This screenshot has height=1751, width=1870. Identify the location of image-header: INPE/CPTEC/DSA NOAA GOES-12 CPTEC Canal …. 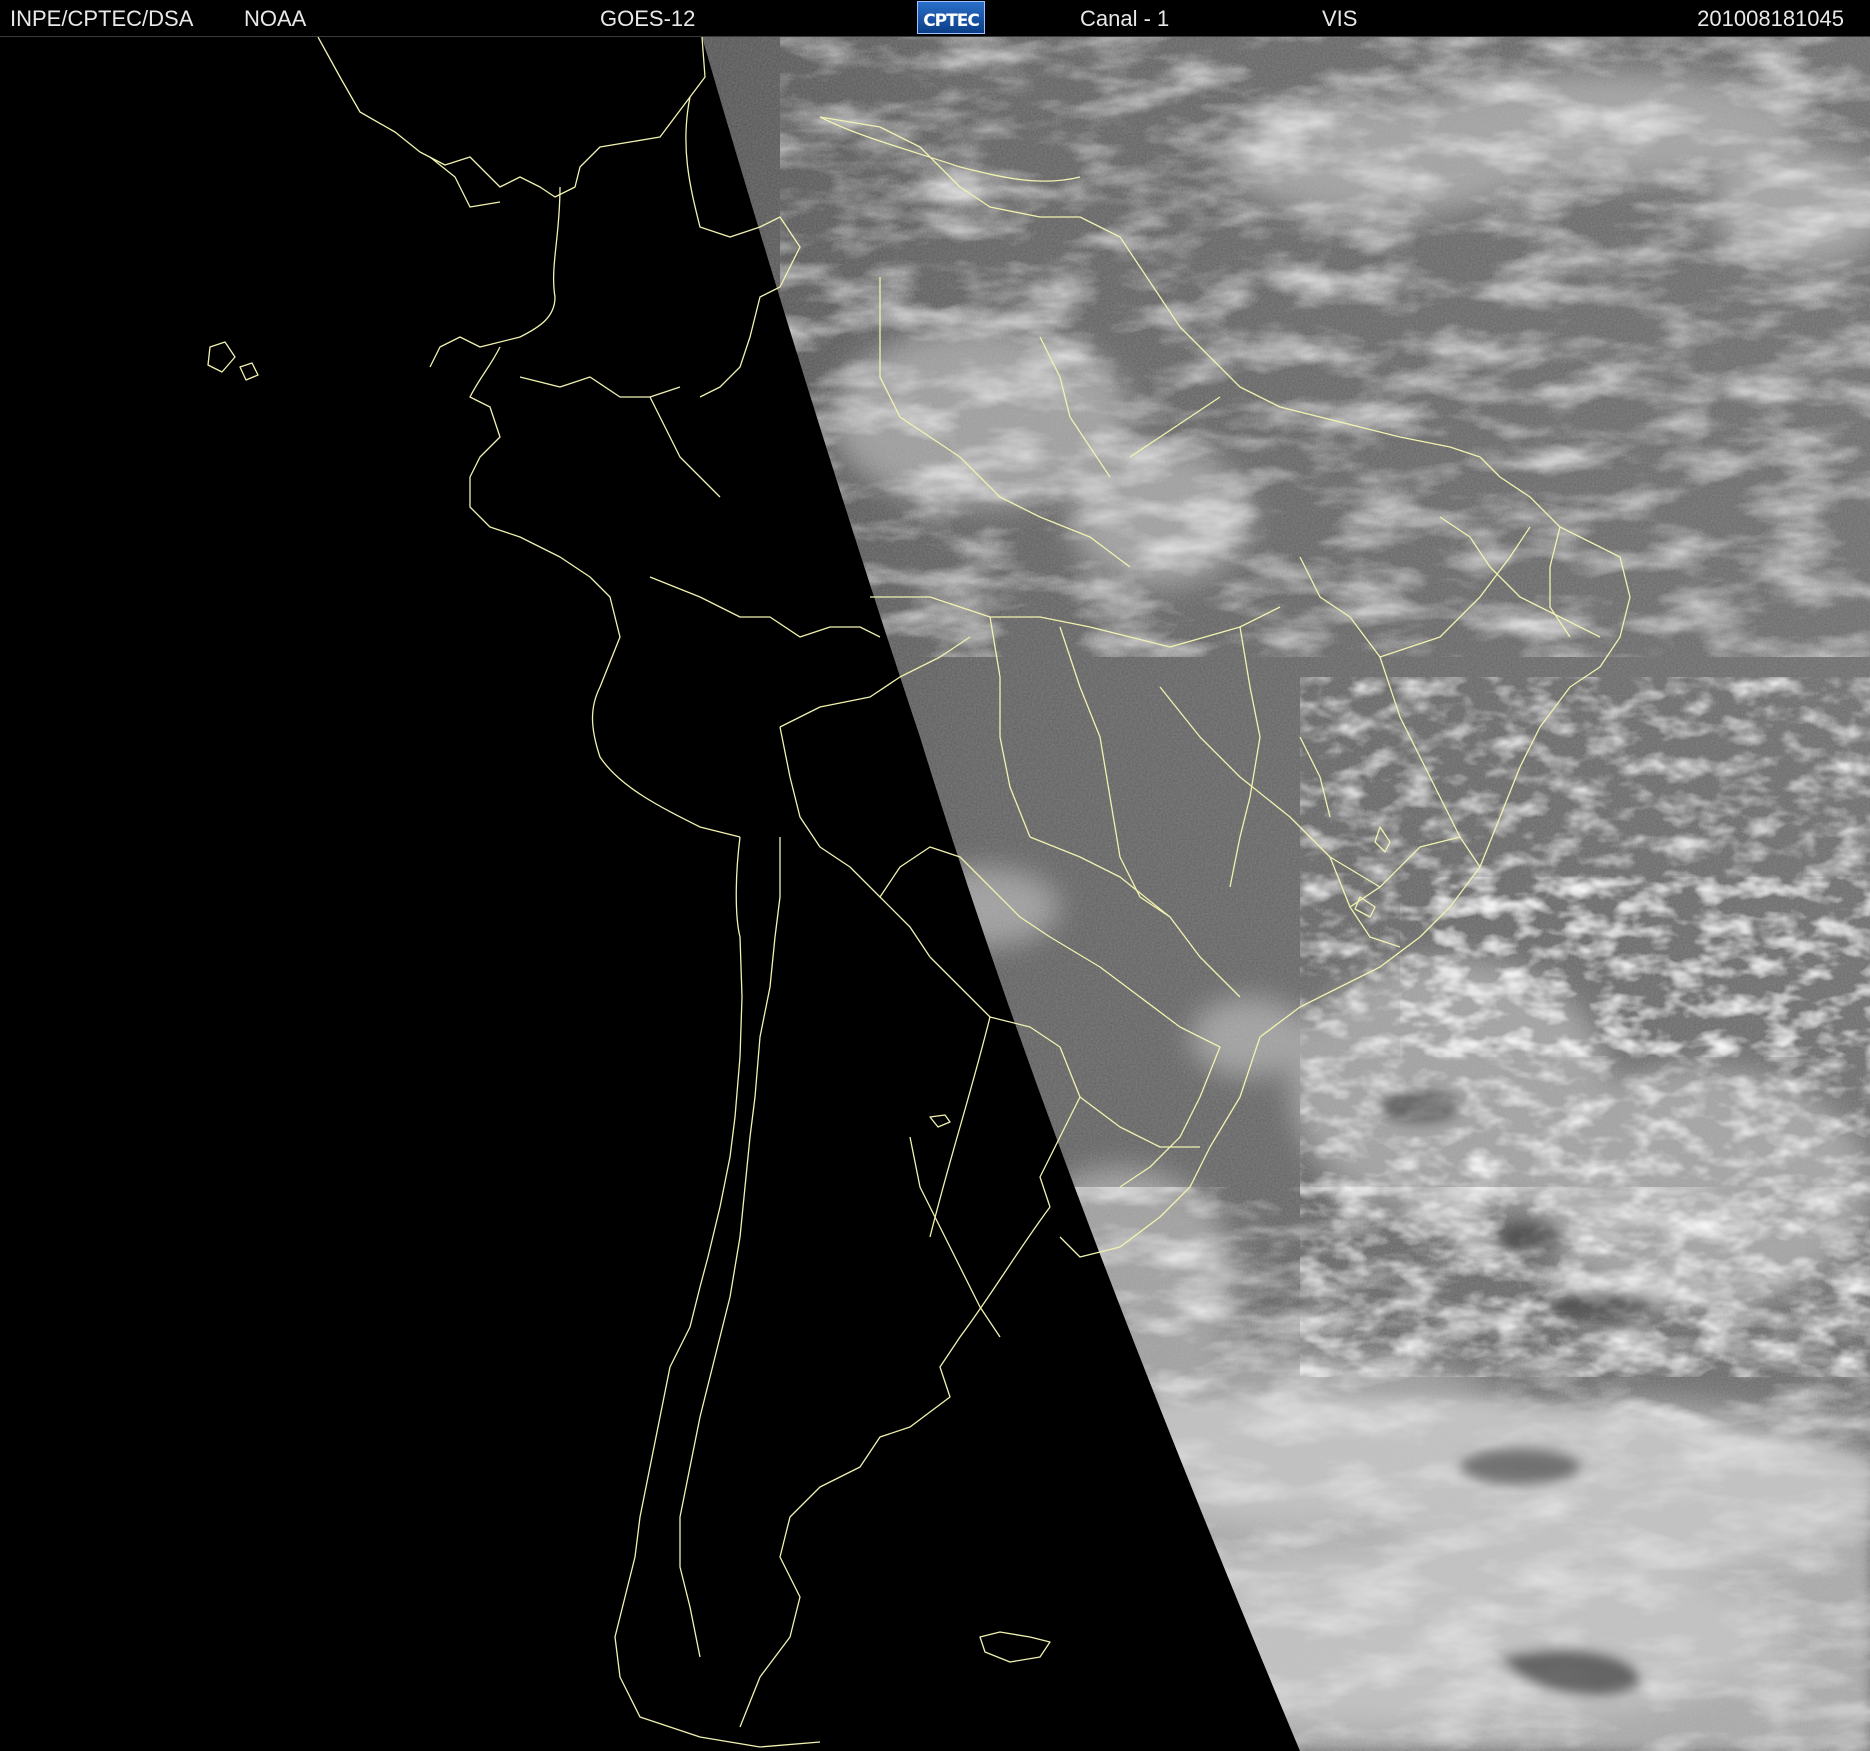
(935, 18).